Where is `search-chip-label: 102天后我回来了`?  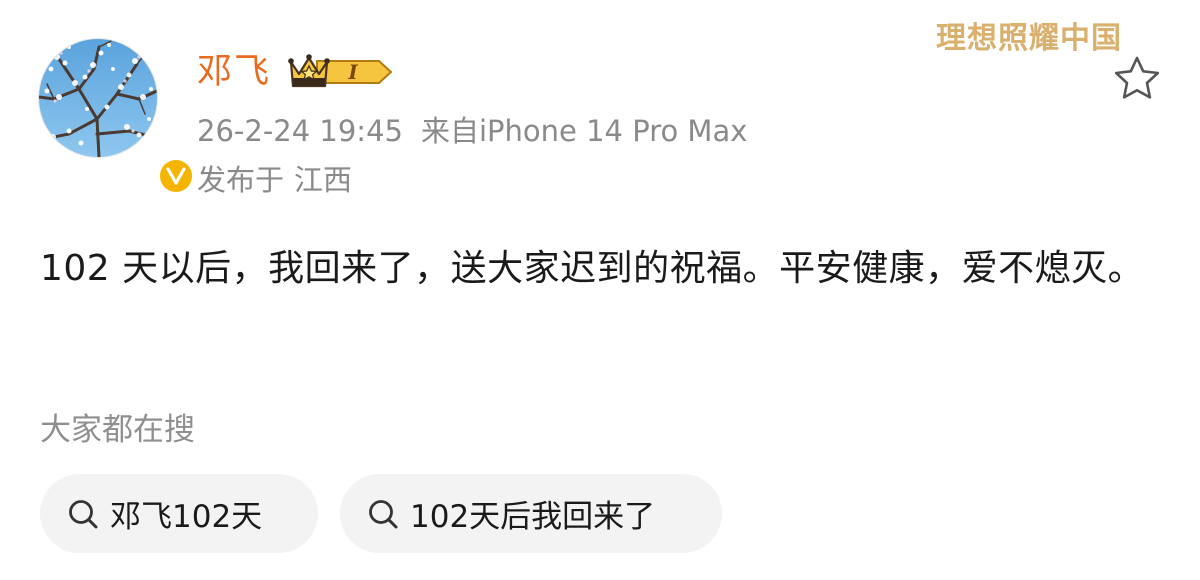 search-chip-label: 102天后我回来了 is located at coordinates (533, 517).